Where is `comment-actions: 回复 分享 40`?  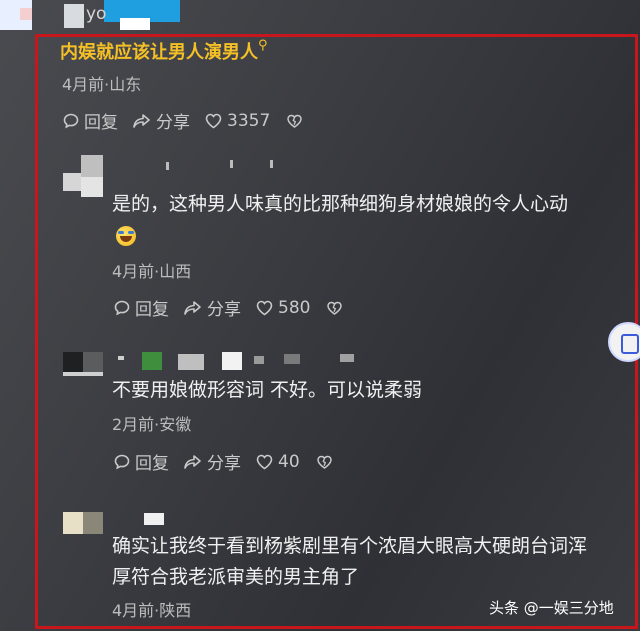
comment-actions: 回复 分享 40 is located at coordinates (223, 461).